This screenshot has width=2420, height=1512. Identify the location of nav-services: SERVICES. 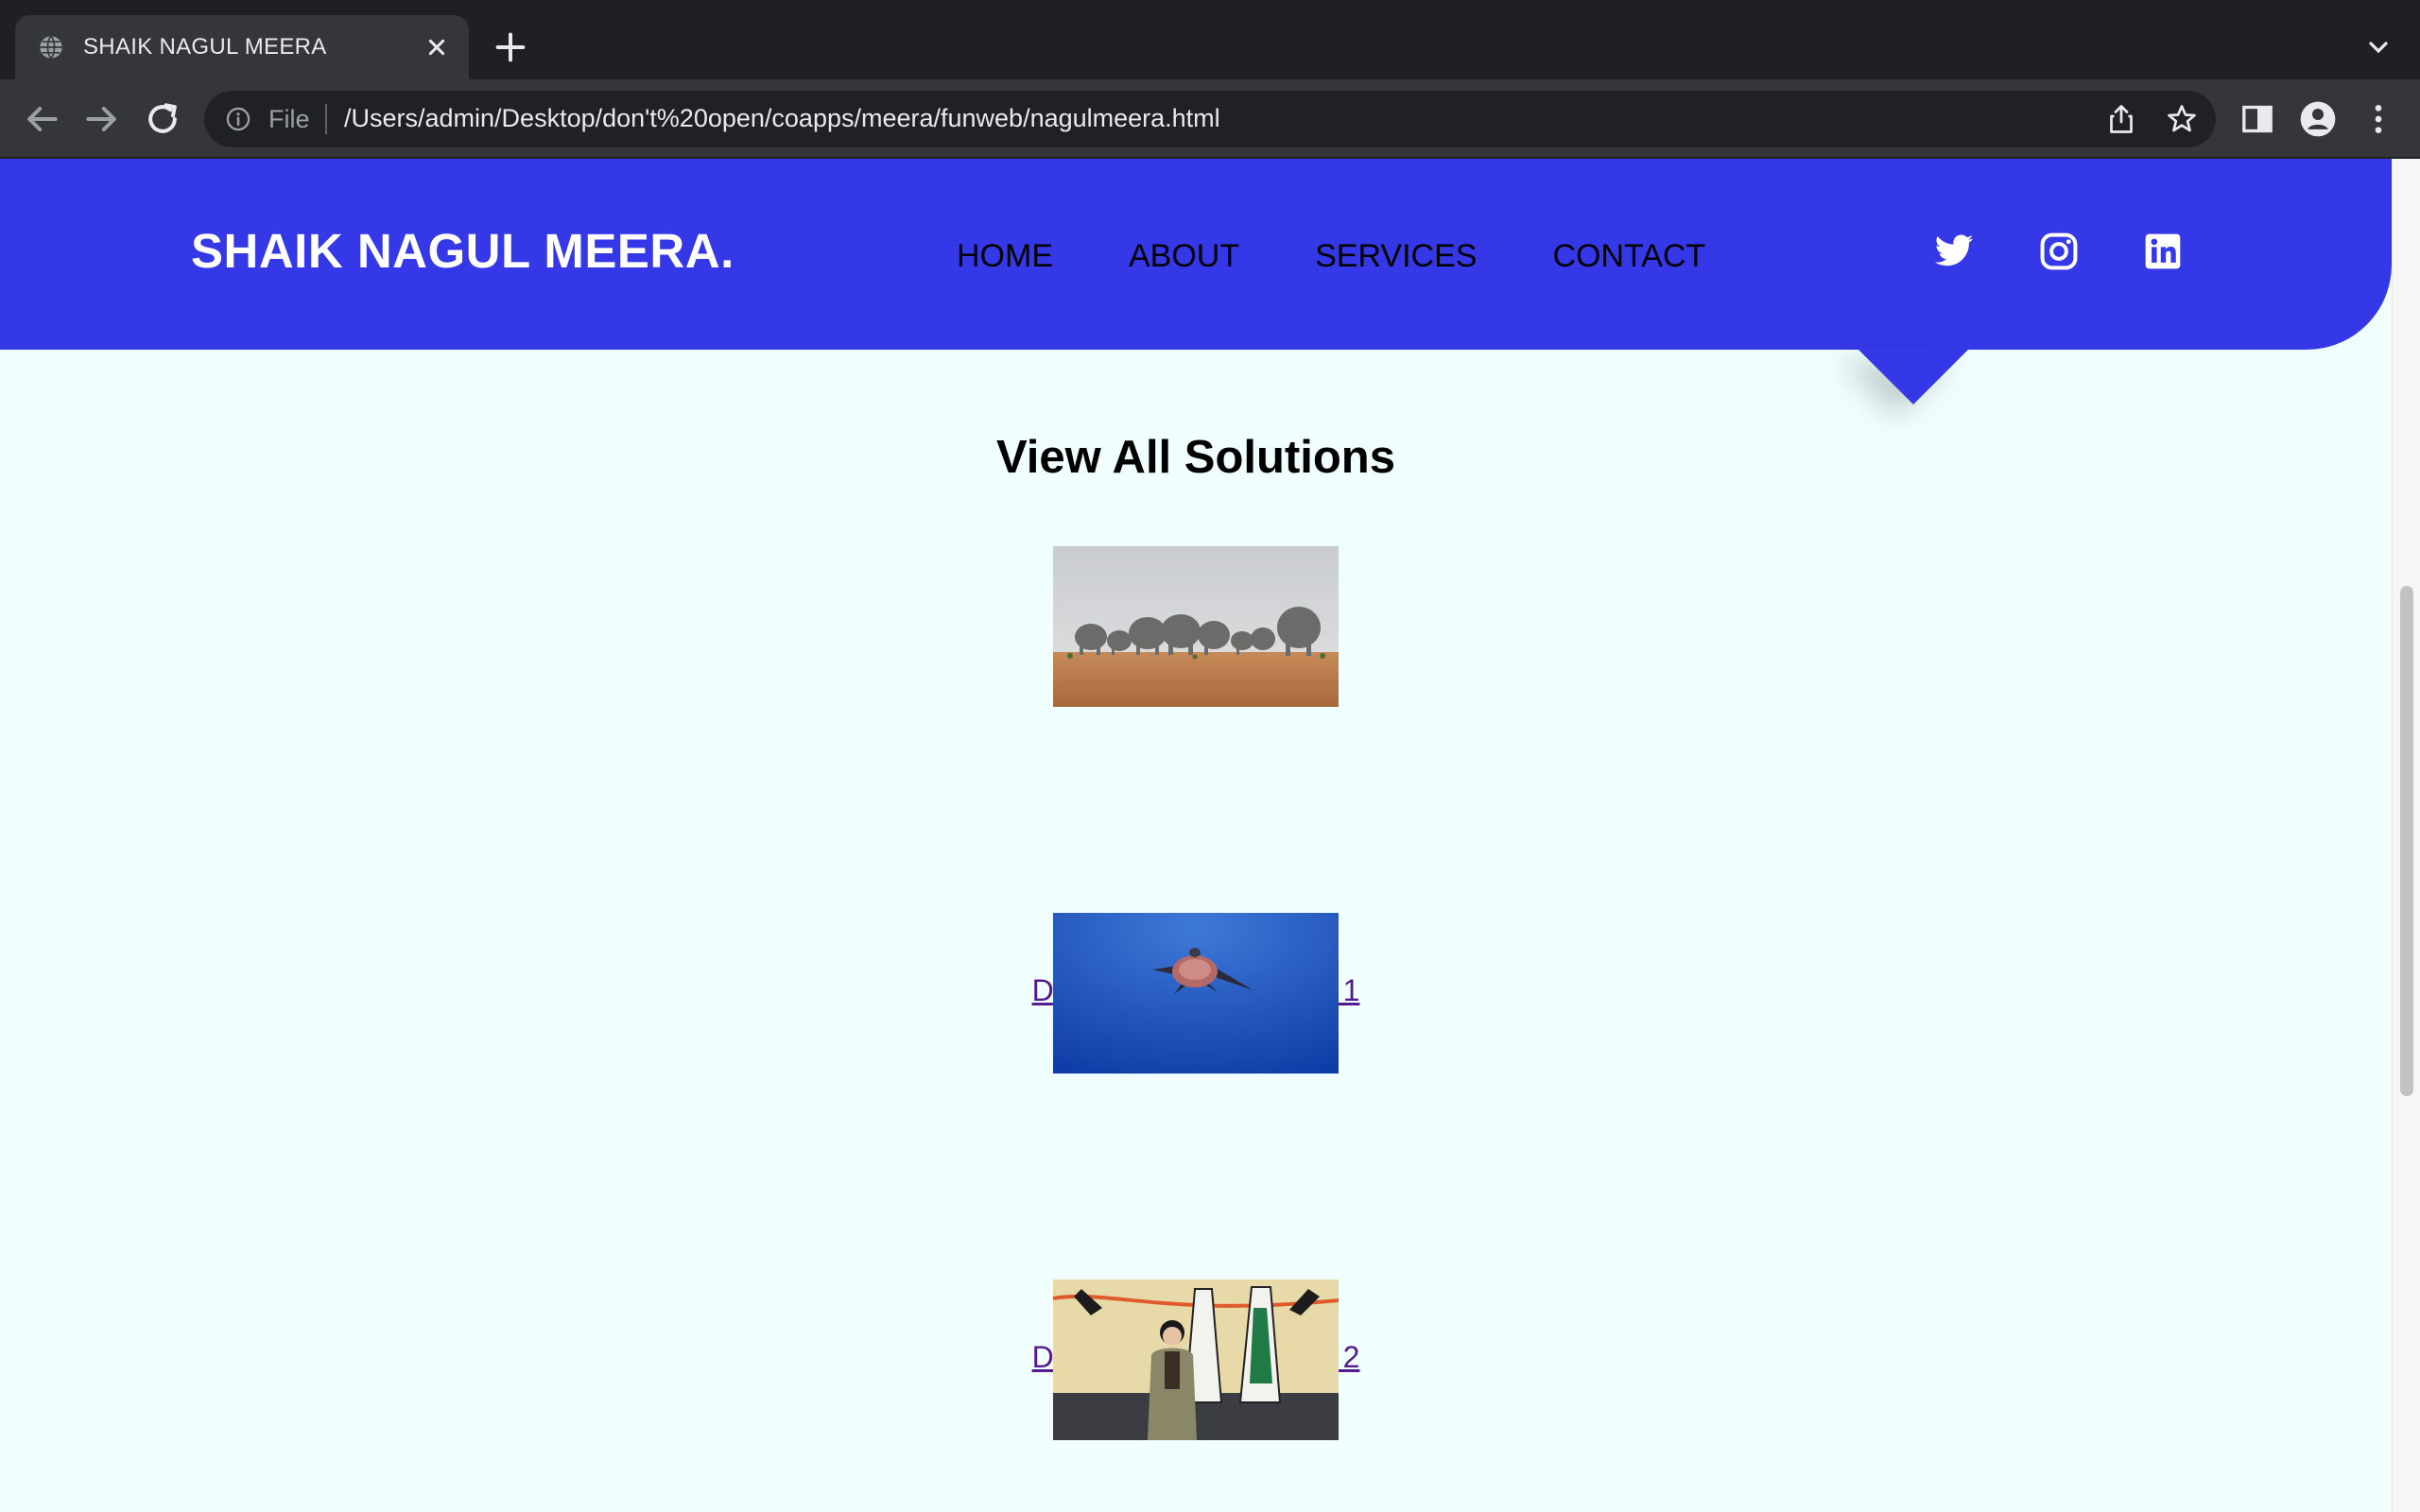
(1396, 256).